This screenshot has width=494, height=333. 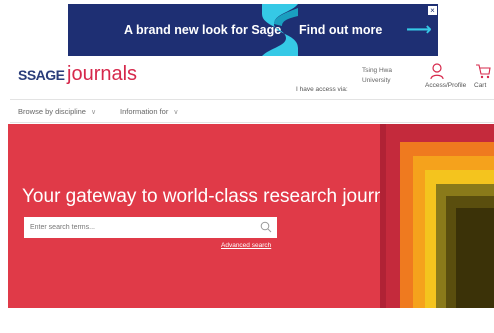 I want to click on cart-icon, so click(x=483, y=71).